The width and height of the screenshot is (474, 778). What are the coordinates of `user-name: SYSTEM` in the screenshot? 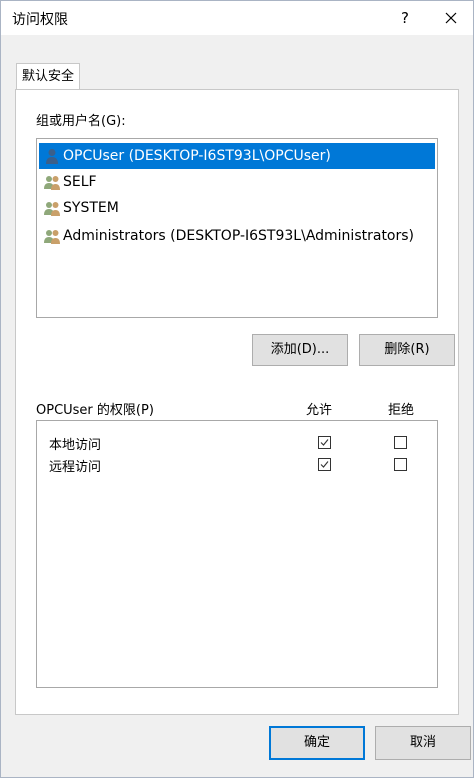 It's located at (91, 208).